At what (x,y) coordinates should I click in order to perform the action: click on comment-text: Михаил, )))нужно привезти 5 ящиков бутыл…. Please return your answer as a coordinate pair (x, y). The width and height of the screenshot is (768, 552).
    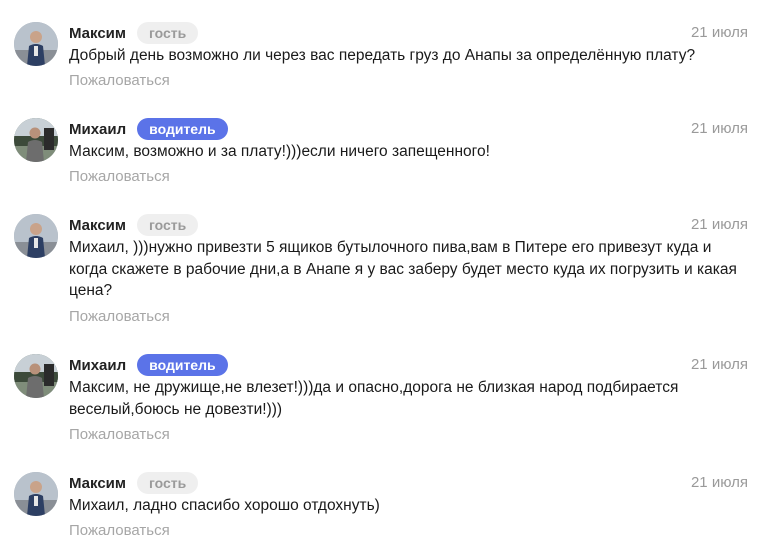
    Looking at the image, I should click on (403, 269).